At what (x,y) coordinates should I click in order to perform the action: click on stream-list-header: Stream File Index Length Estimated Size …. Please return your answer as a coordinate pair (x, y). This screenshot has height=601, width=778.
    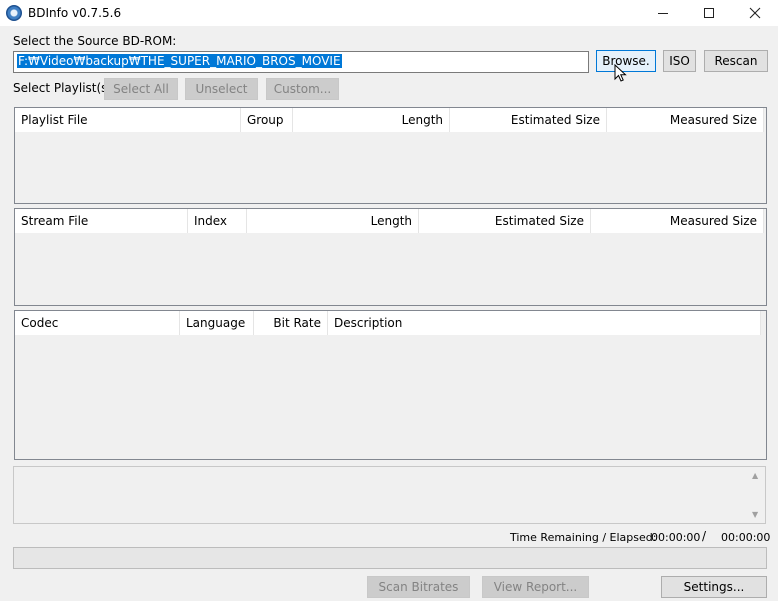
    Looking at the image, I should click on (389, 221).